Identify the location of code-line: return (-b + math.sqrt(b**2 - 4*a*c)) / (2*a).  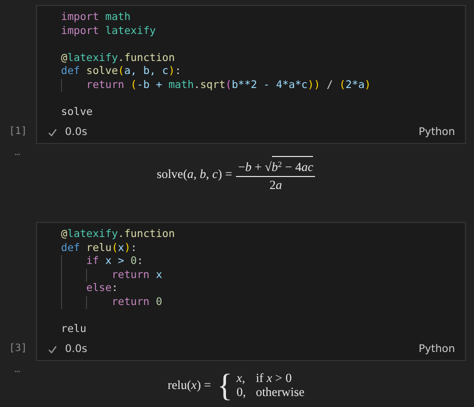
(216, 85).